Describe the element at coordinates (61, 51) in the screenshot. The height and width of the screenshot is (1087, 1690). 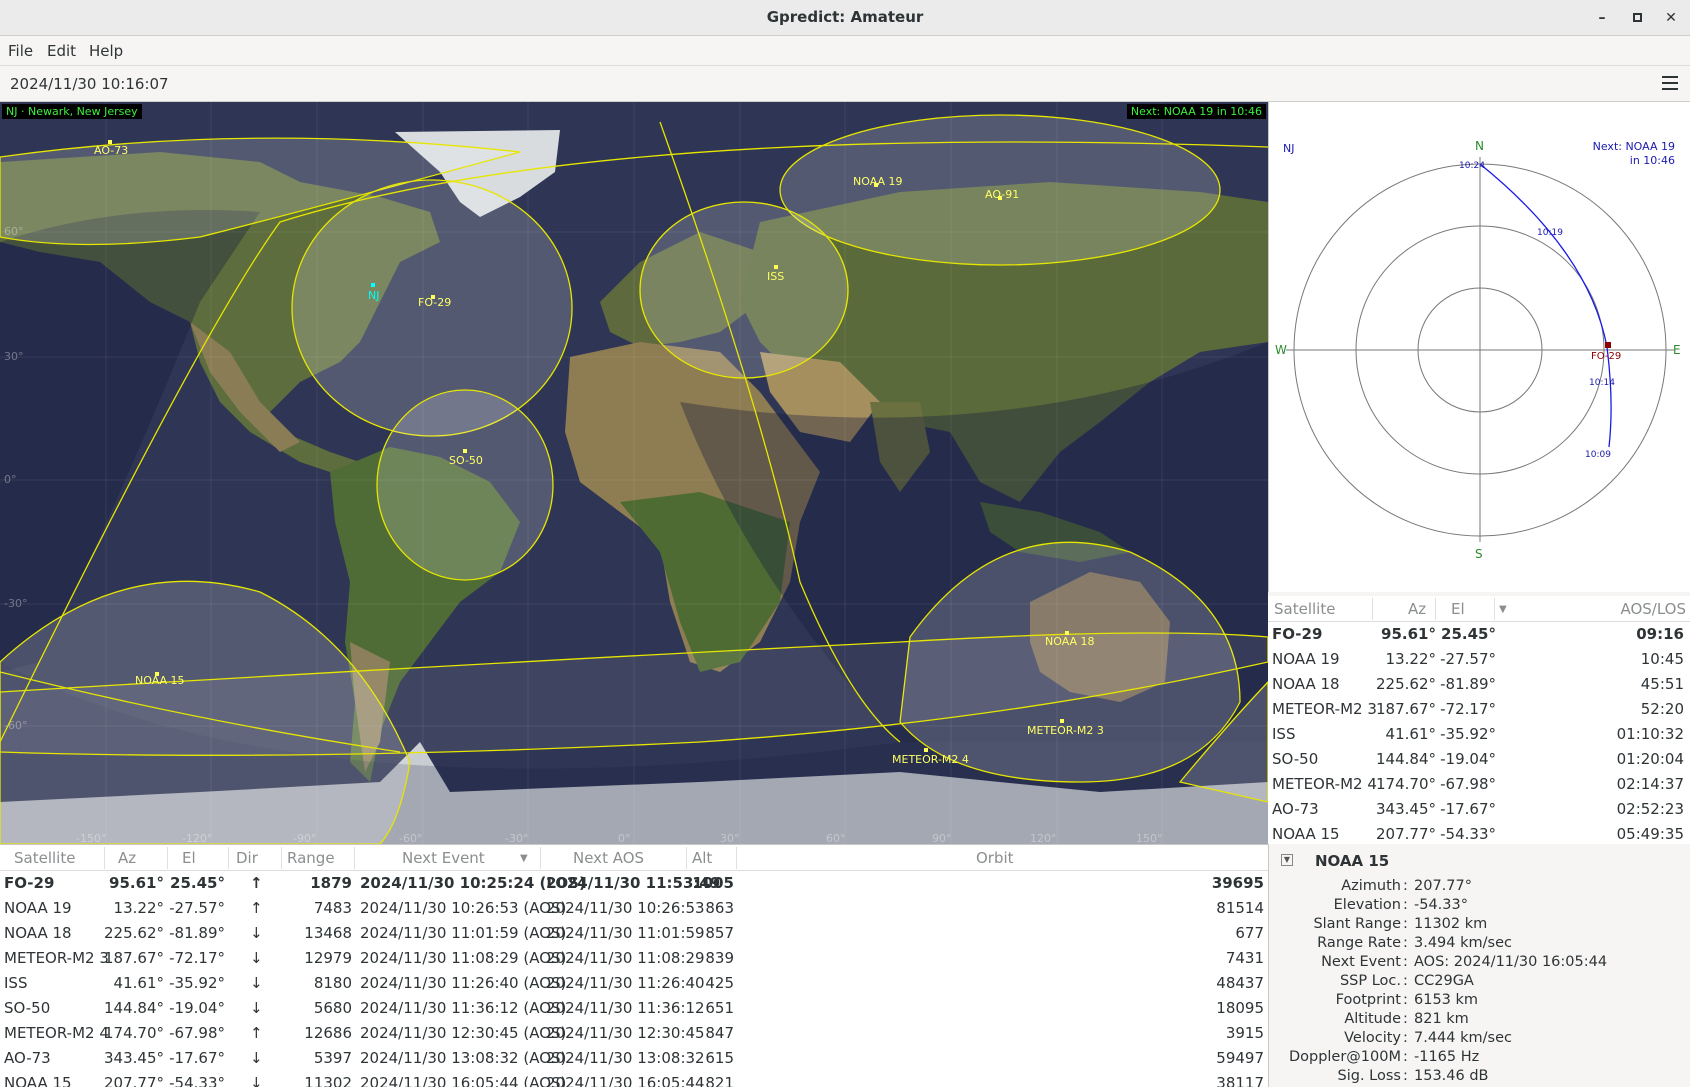
I see `menu-edit: Edit` at that location.